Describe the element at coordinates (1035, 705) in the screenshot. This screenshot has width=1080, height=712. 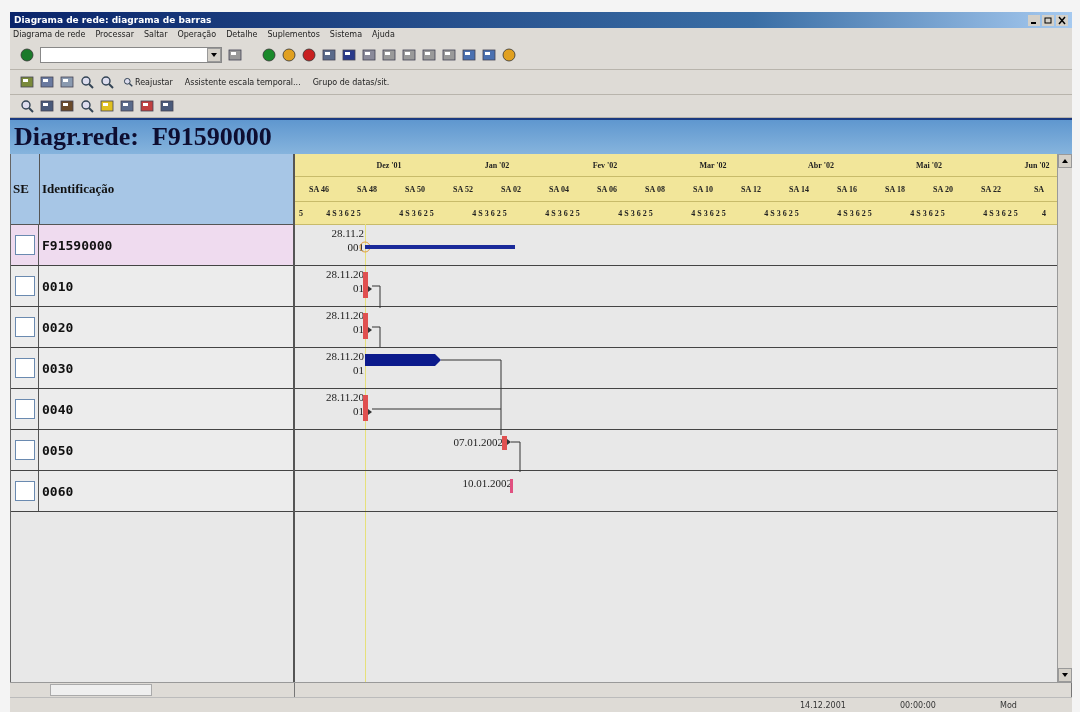
I see `status-field: Mod` at that location.